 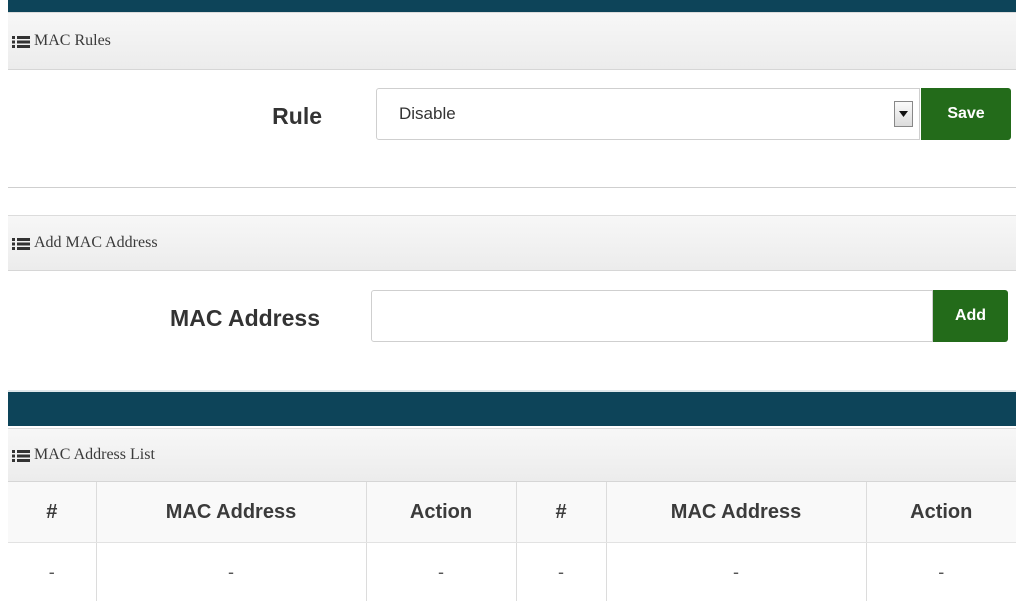 What do you see at coordinates (966, 114) in the screenshot?
I see `save-button: Save` at bounding box center [966, 114].